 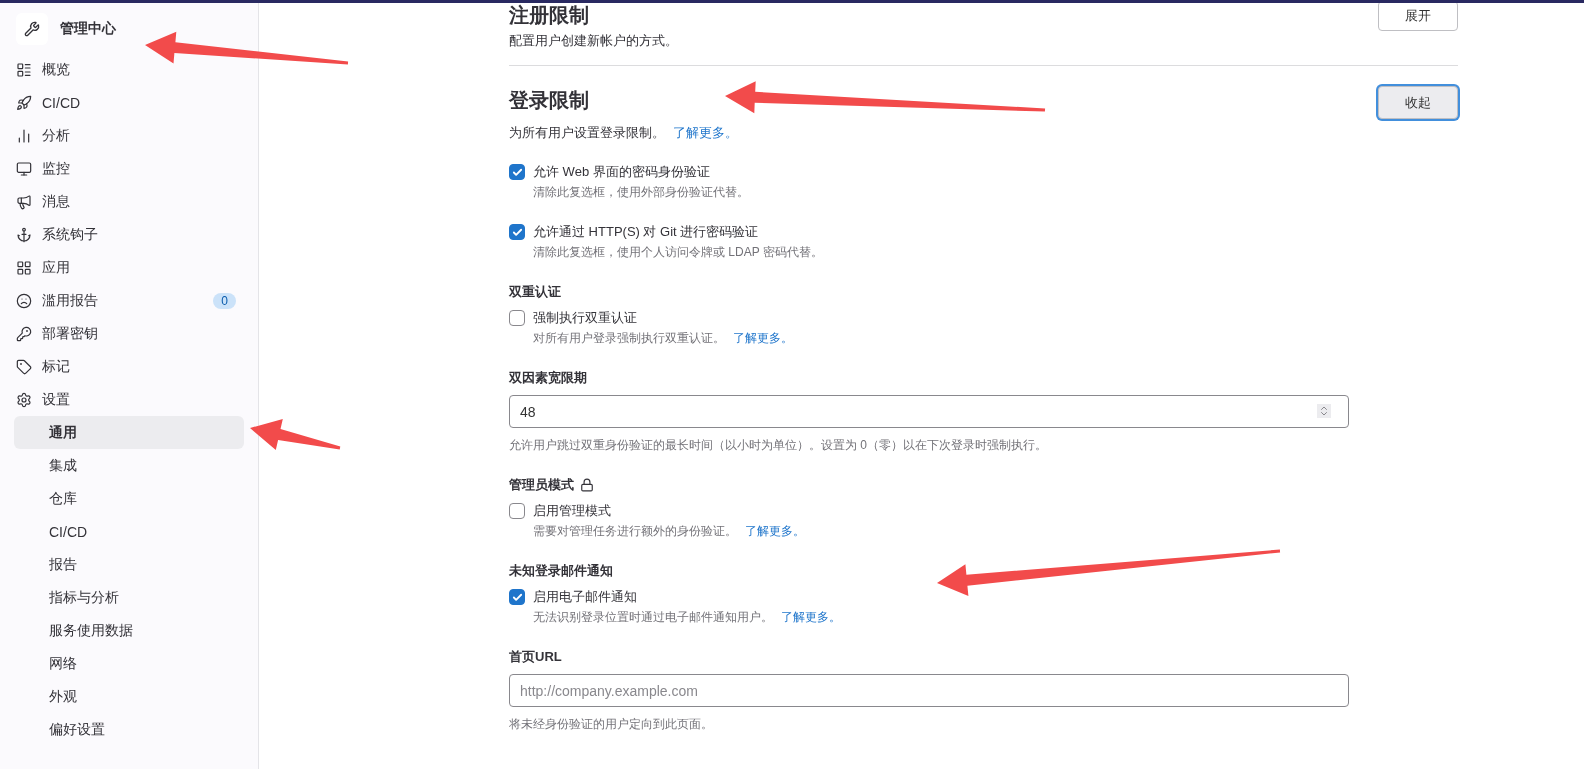 What do you see at coordinates (687, 617) in the screenshot?
I see `help-text: 无法识别登录位置时通过电子邮件通知用户。 了解更多。` at bounding box center [687, 617].